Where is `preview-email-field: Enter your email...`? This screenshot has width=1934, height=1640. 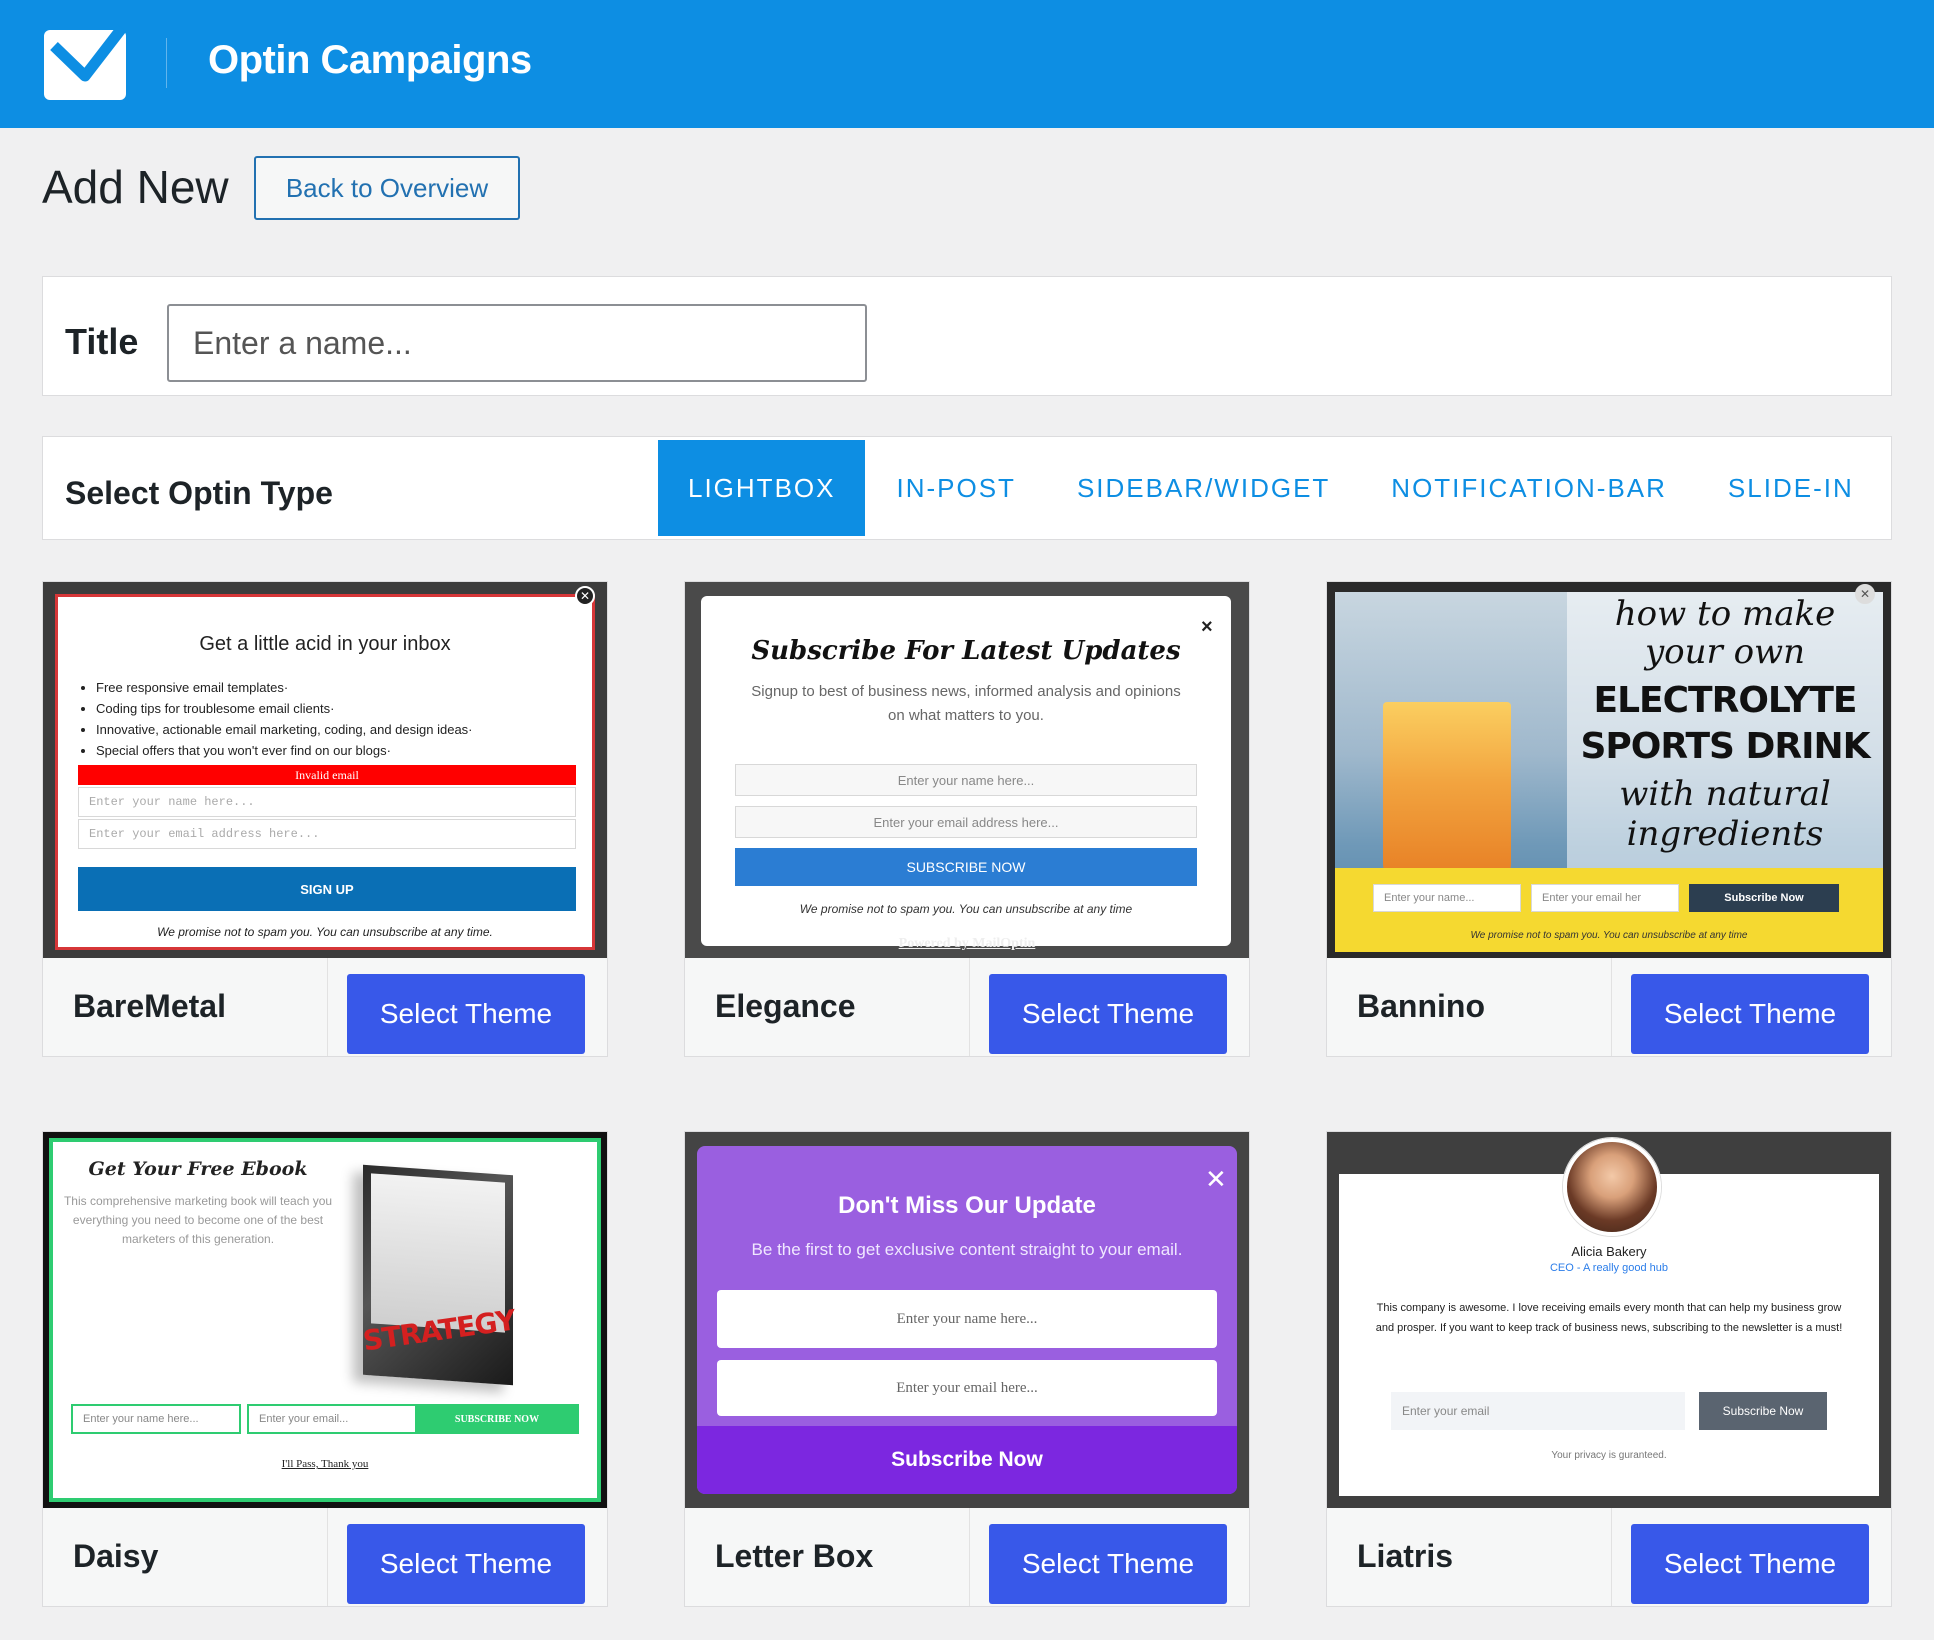 preview-email-field: Enter your email... is located at coordinates (332, 1419).